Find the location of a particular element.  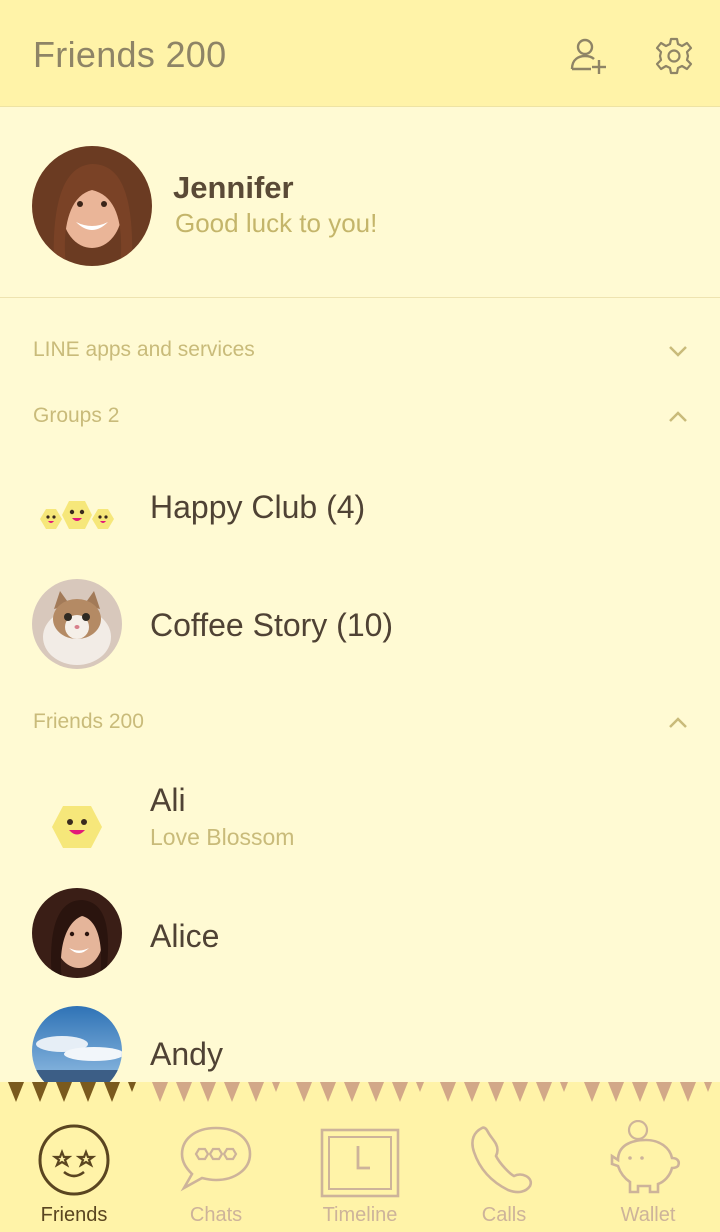

friend-row-alice: Alice is located at coordinates (360, 933).